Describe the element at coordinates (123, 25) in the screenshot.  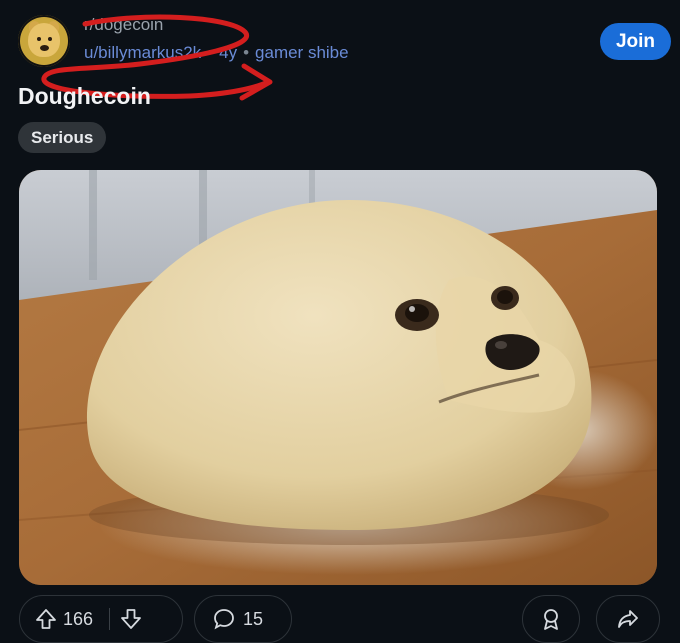
I see `subreddit-name: r/dogecoin` at that location.